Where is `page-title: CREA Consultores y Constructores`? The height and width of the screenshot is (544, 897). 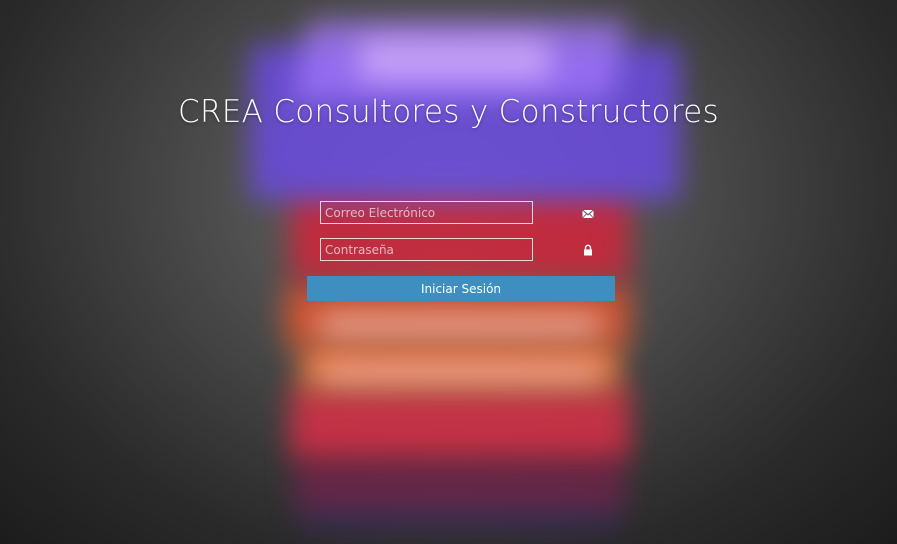 page-title: CREA Consultores y Constructores is located at coordinates (448, 112).